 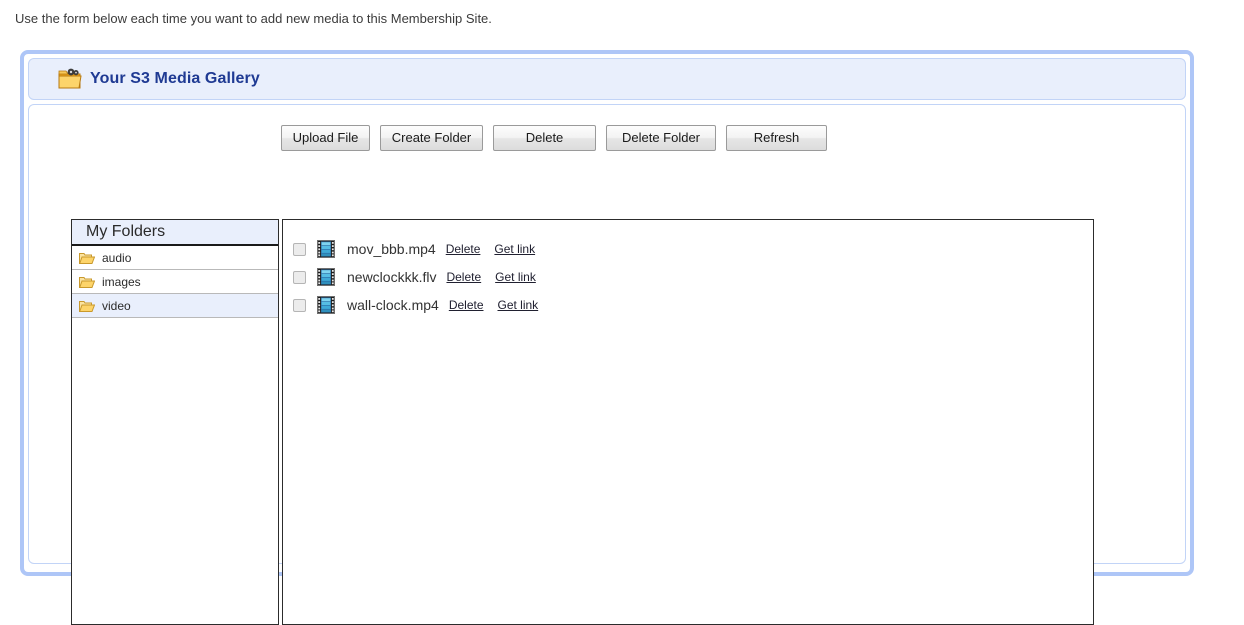 What do you see at coordinates (70, 79) in the screenshot?
I see `media-folder-icon` at bounding box center [70, 79].